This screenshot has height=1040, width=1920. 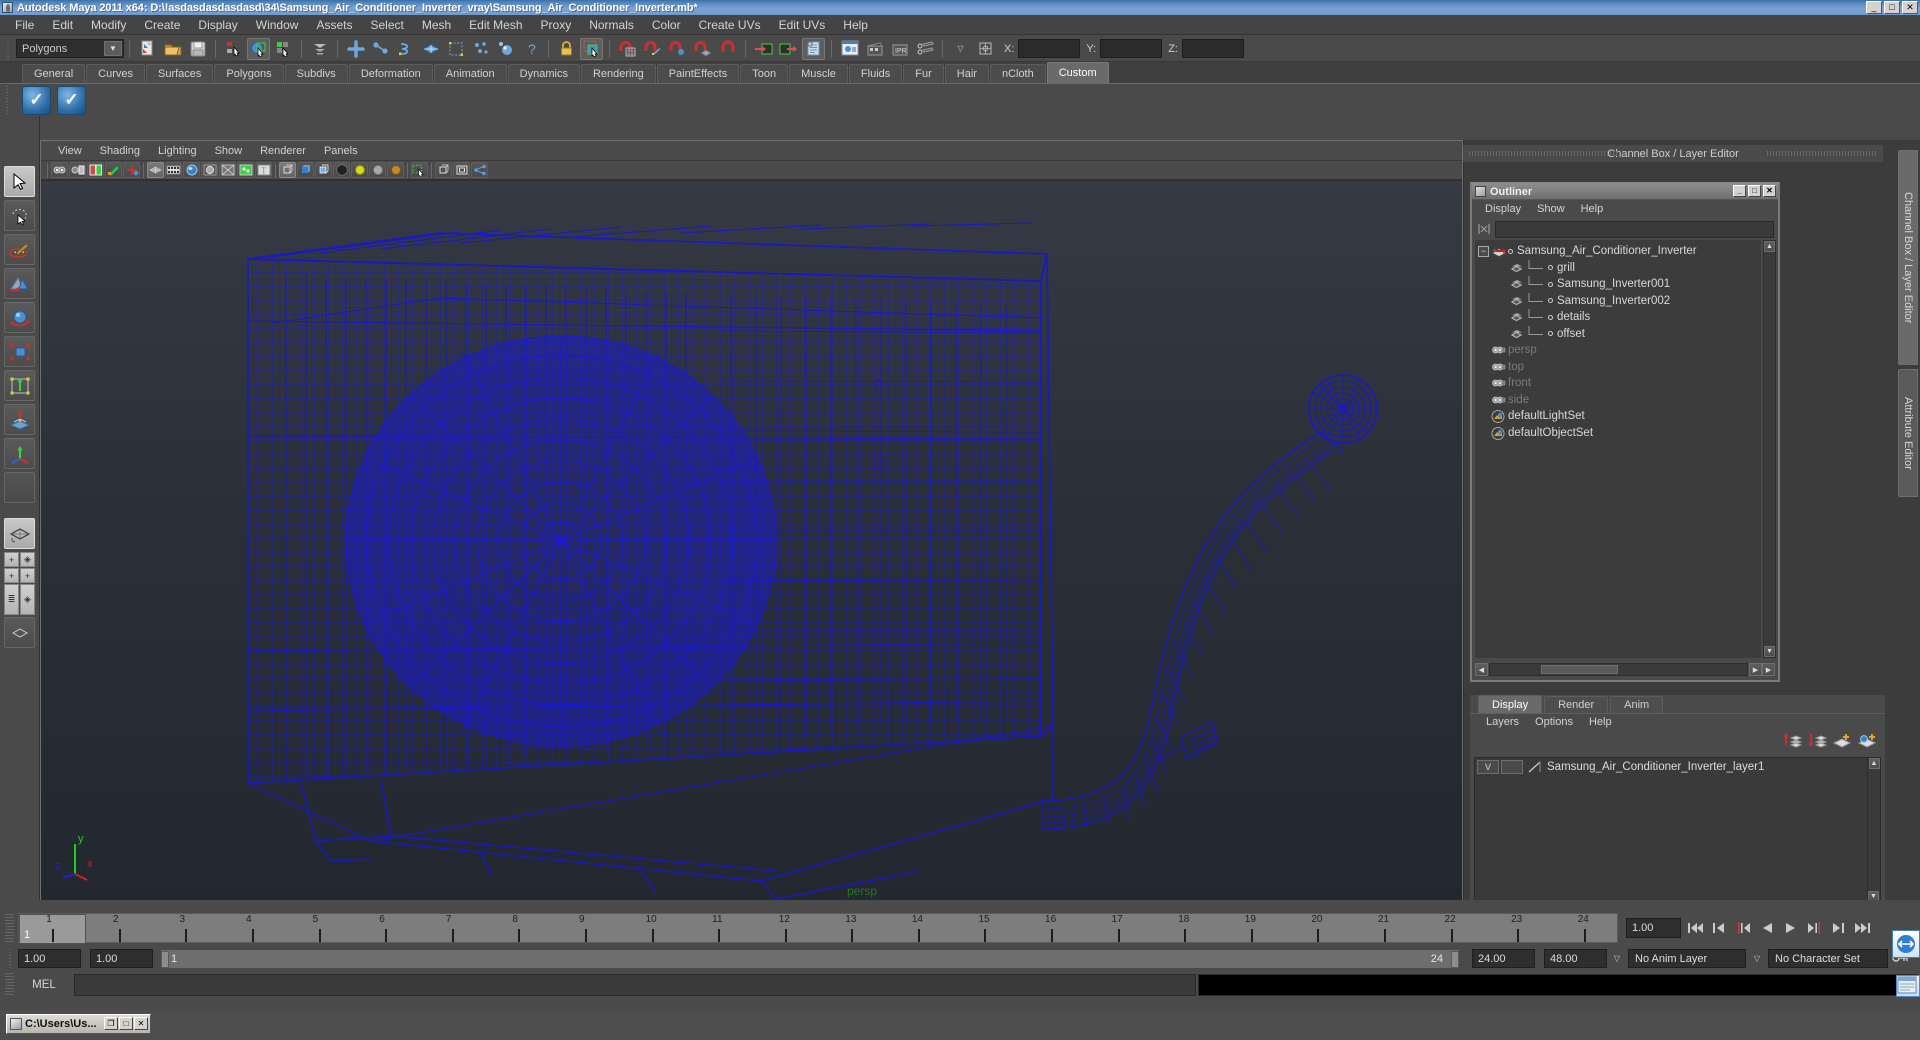 I want to click on menu-item-color: Color, so click(x=666, y=25).